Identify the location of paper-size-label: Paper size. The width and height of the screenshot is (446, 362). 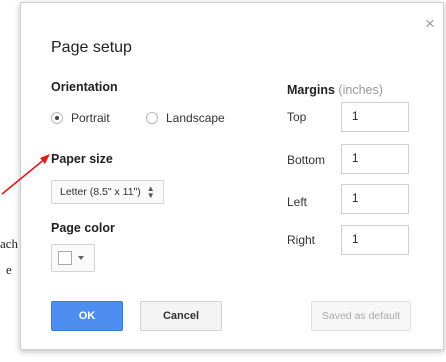
(82, 159).